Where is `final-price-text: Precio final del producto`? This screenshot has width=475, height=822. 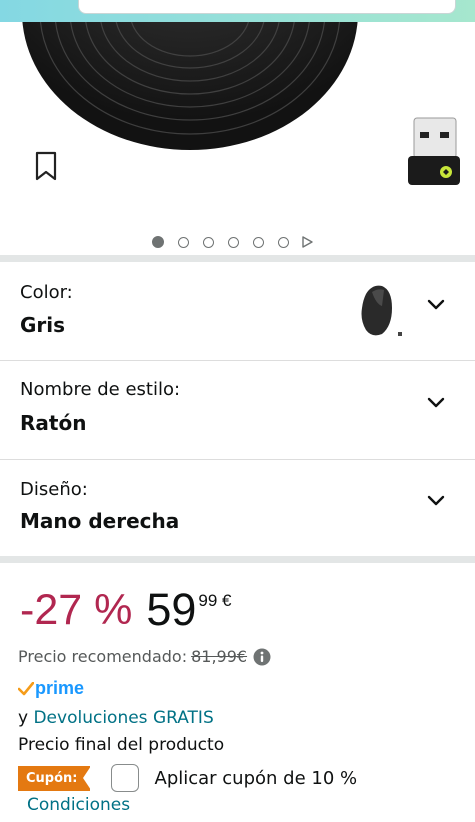
final-price-text: Precio final del producto is located at coordinates (121, 745).